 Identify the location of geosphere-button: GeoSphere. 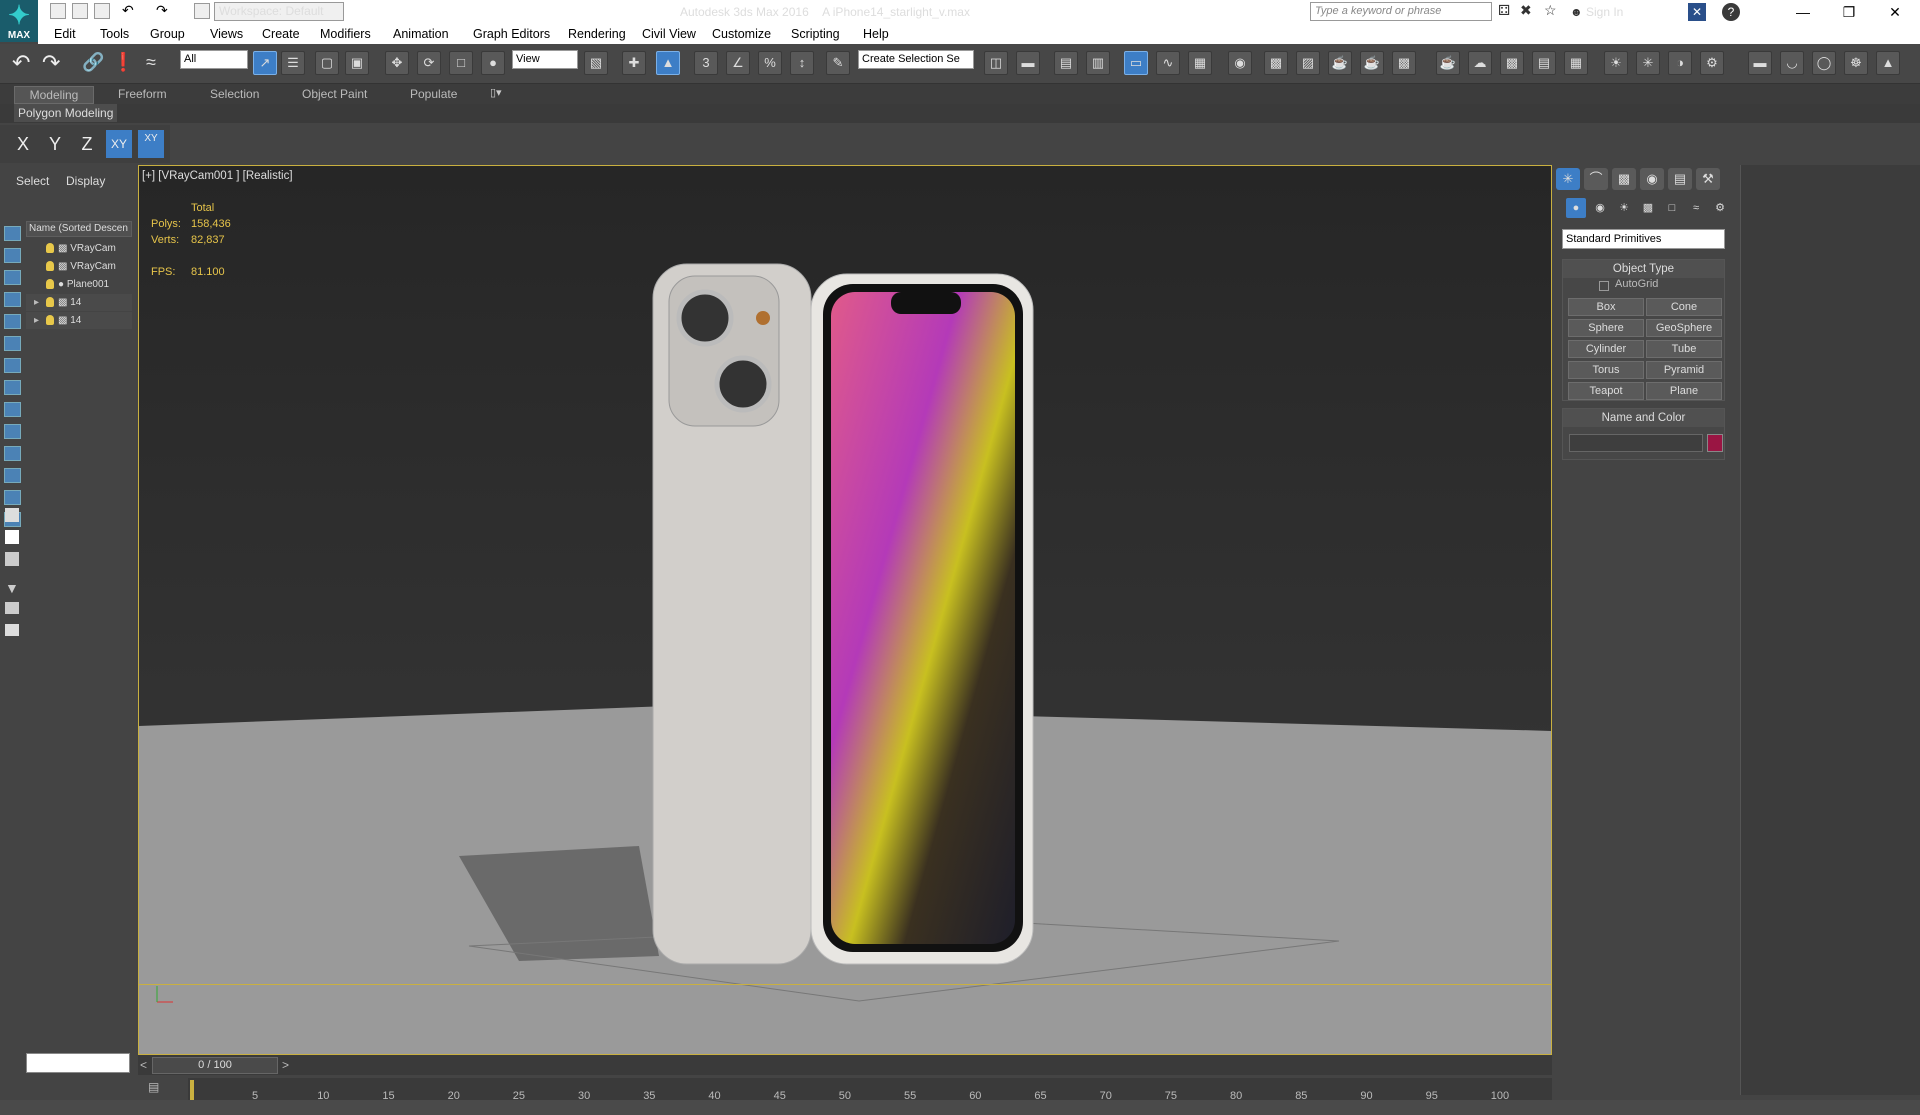
(1684, 328).